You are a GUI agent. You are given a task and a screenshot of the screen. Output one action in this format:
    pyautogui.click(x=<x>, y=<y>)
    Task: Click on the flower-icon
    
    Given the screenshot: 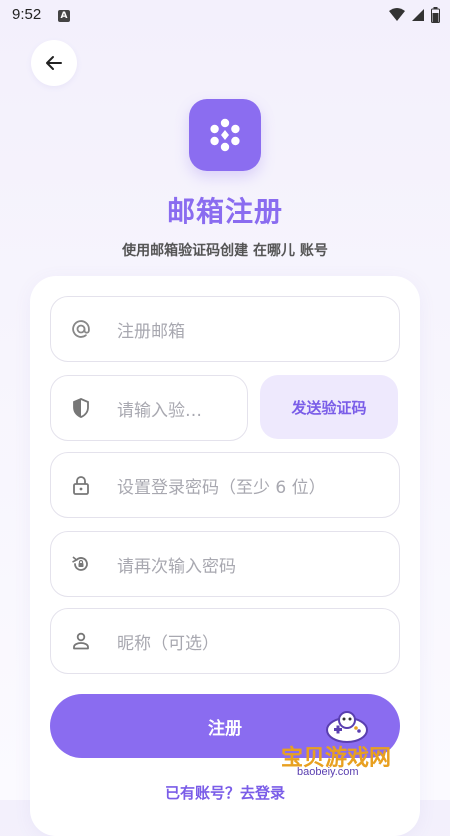 What is the action you would take?
    pyautogui.click(x=225, y=135)
    